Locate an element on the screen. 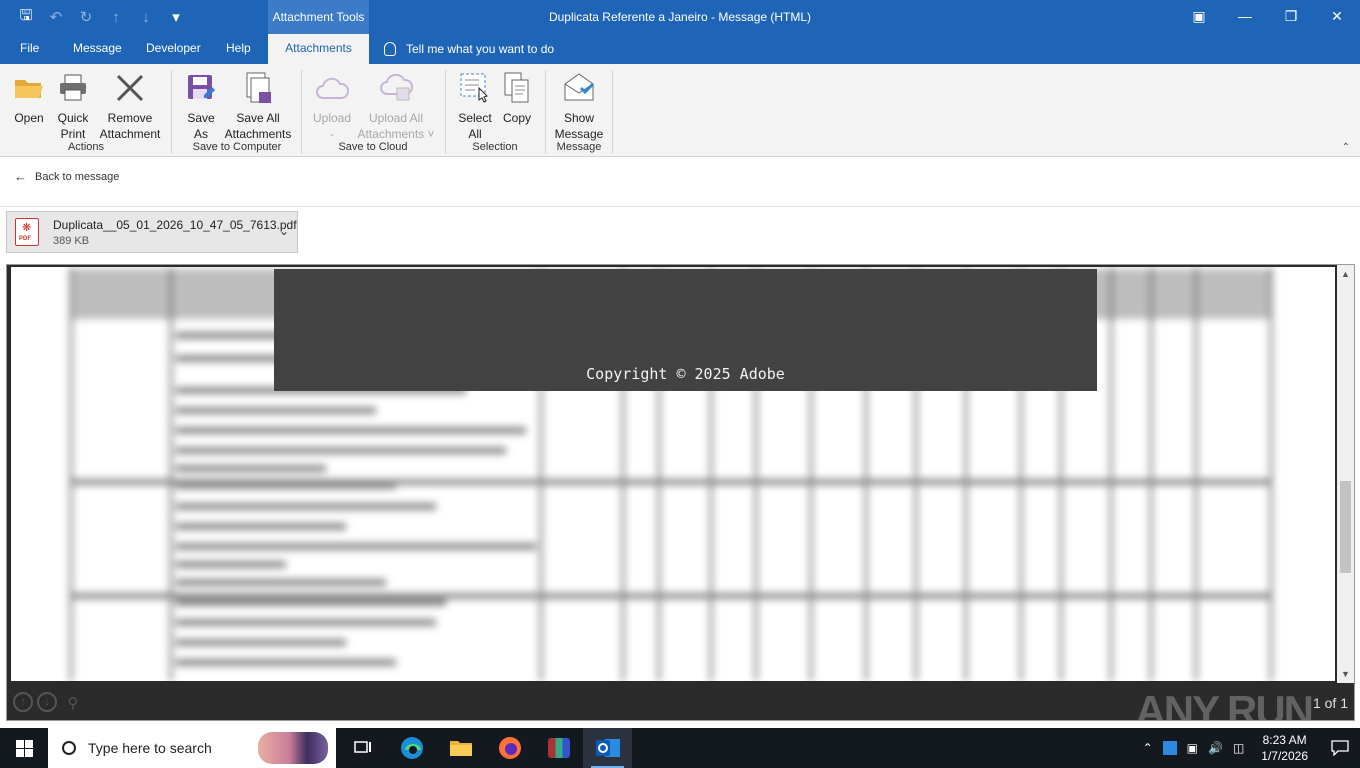 This screenshot has height=768, width=1360. previous-page-icon: ↑ is located at coordinates (23, 702).